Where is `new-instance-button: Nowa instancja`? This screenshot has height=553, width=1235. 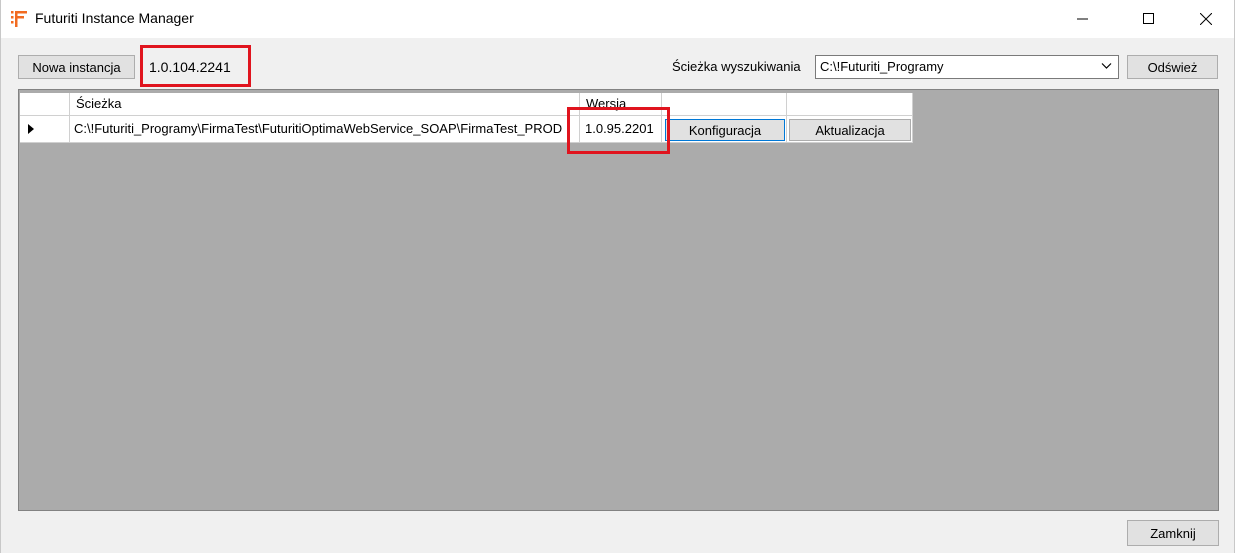 new-instance-button: Nowa instancja is located at coordinates (76, 67).